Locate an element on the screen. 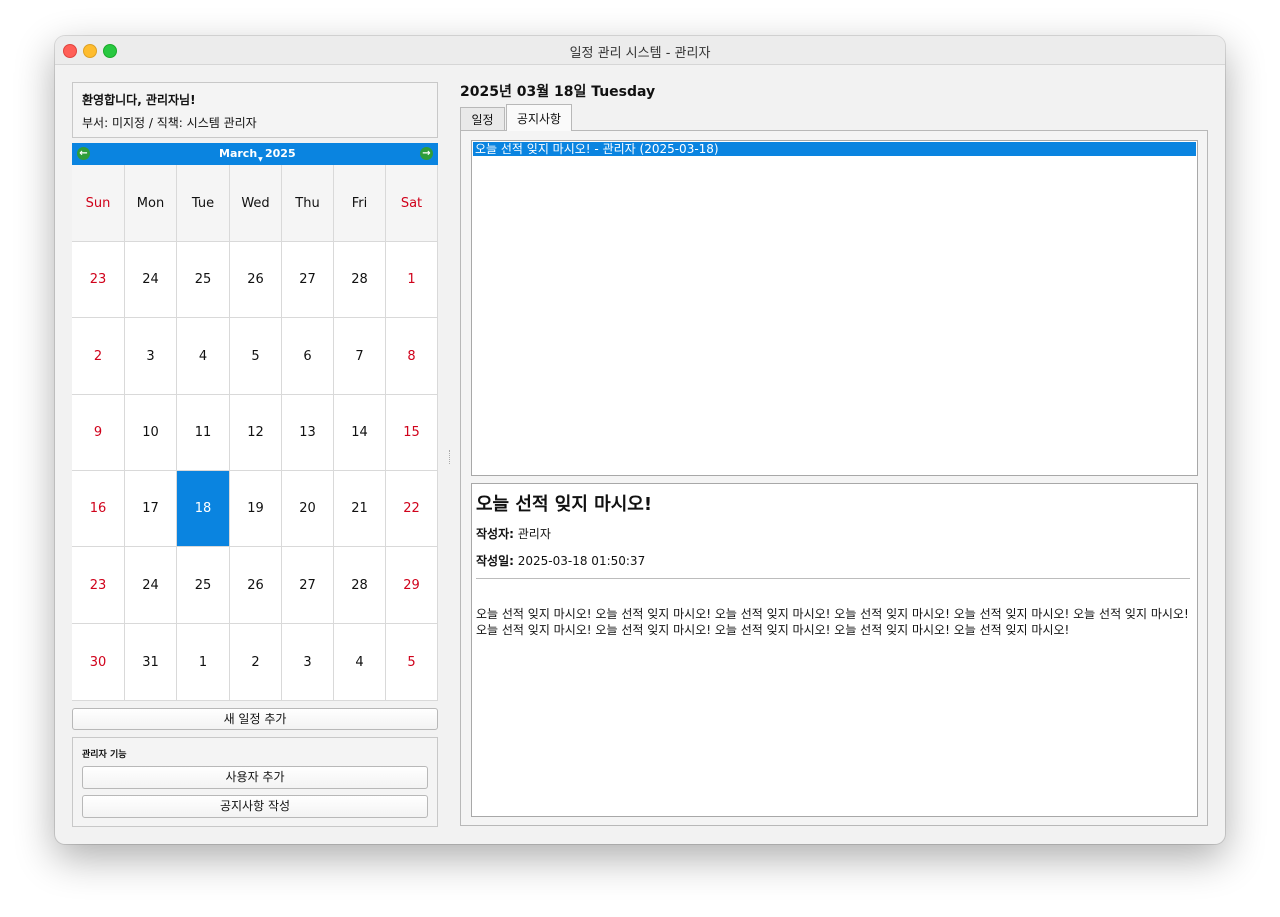  calendar-day: 17 is located at coordinates (151, 509).